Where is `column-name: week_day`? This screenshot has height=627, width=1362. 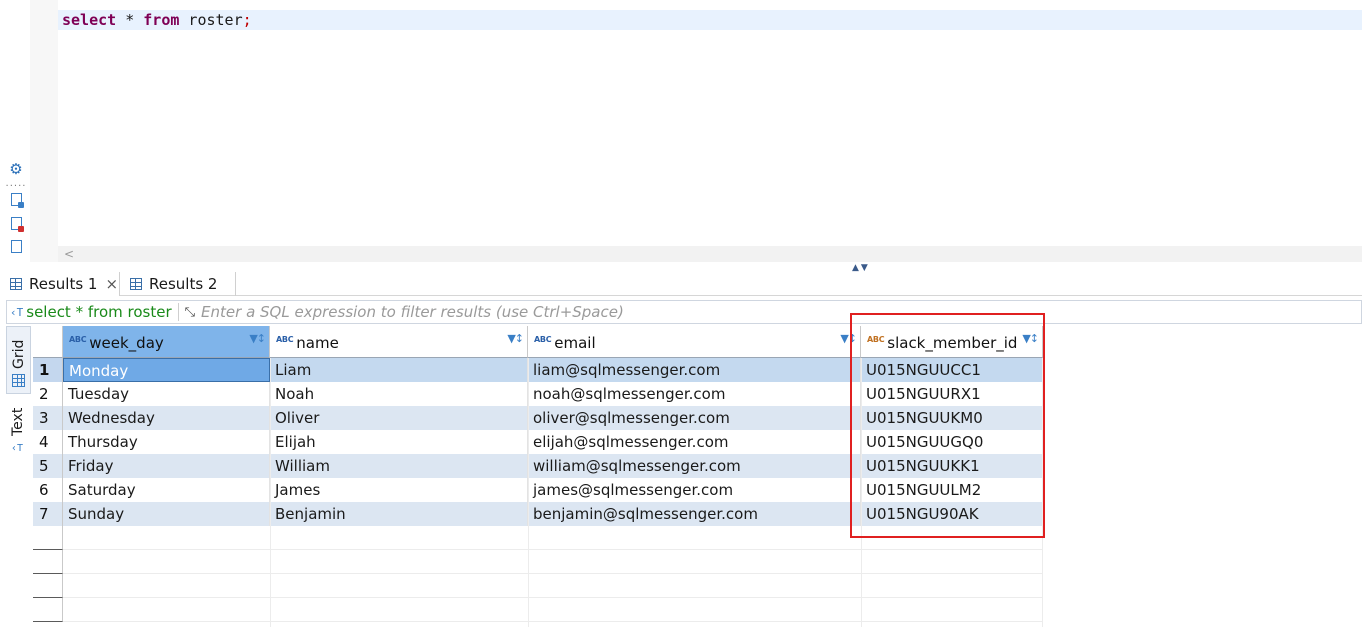 column-name: week_day is located at coordinates (126, 343).